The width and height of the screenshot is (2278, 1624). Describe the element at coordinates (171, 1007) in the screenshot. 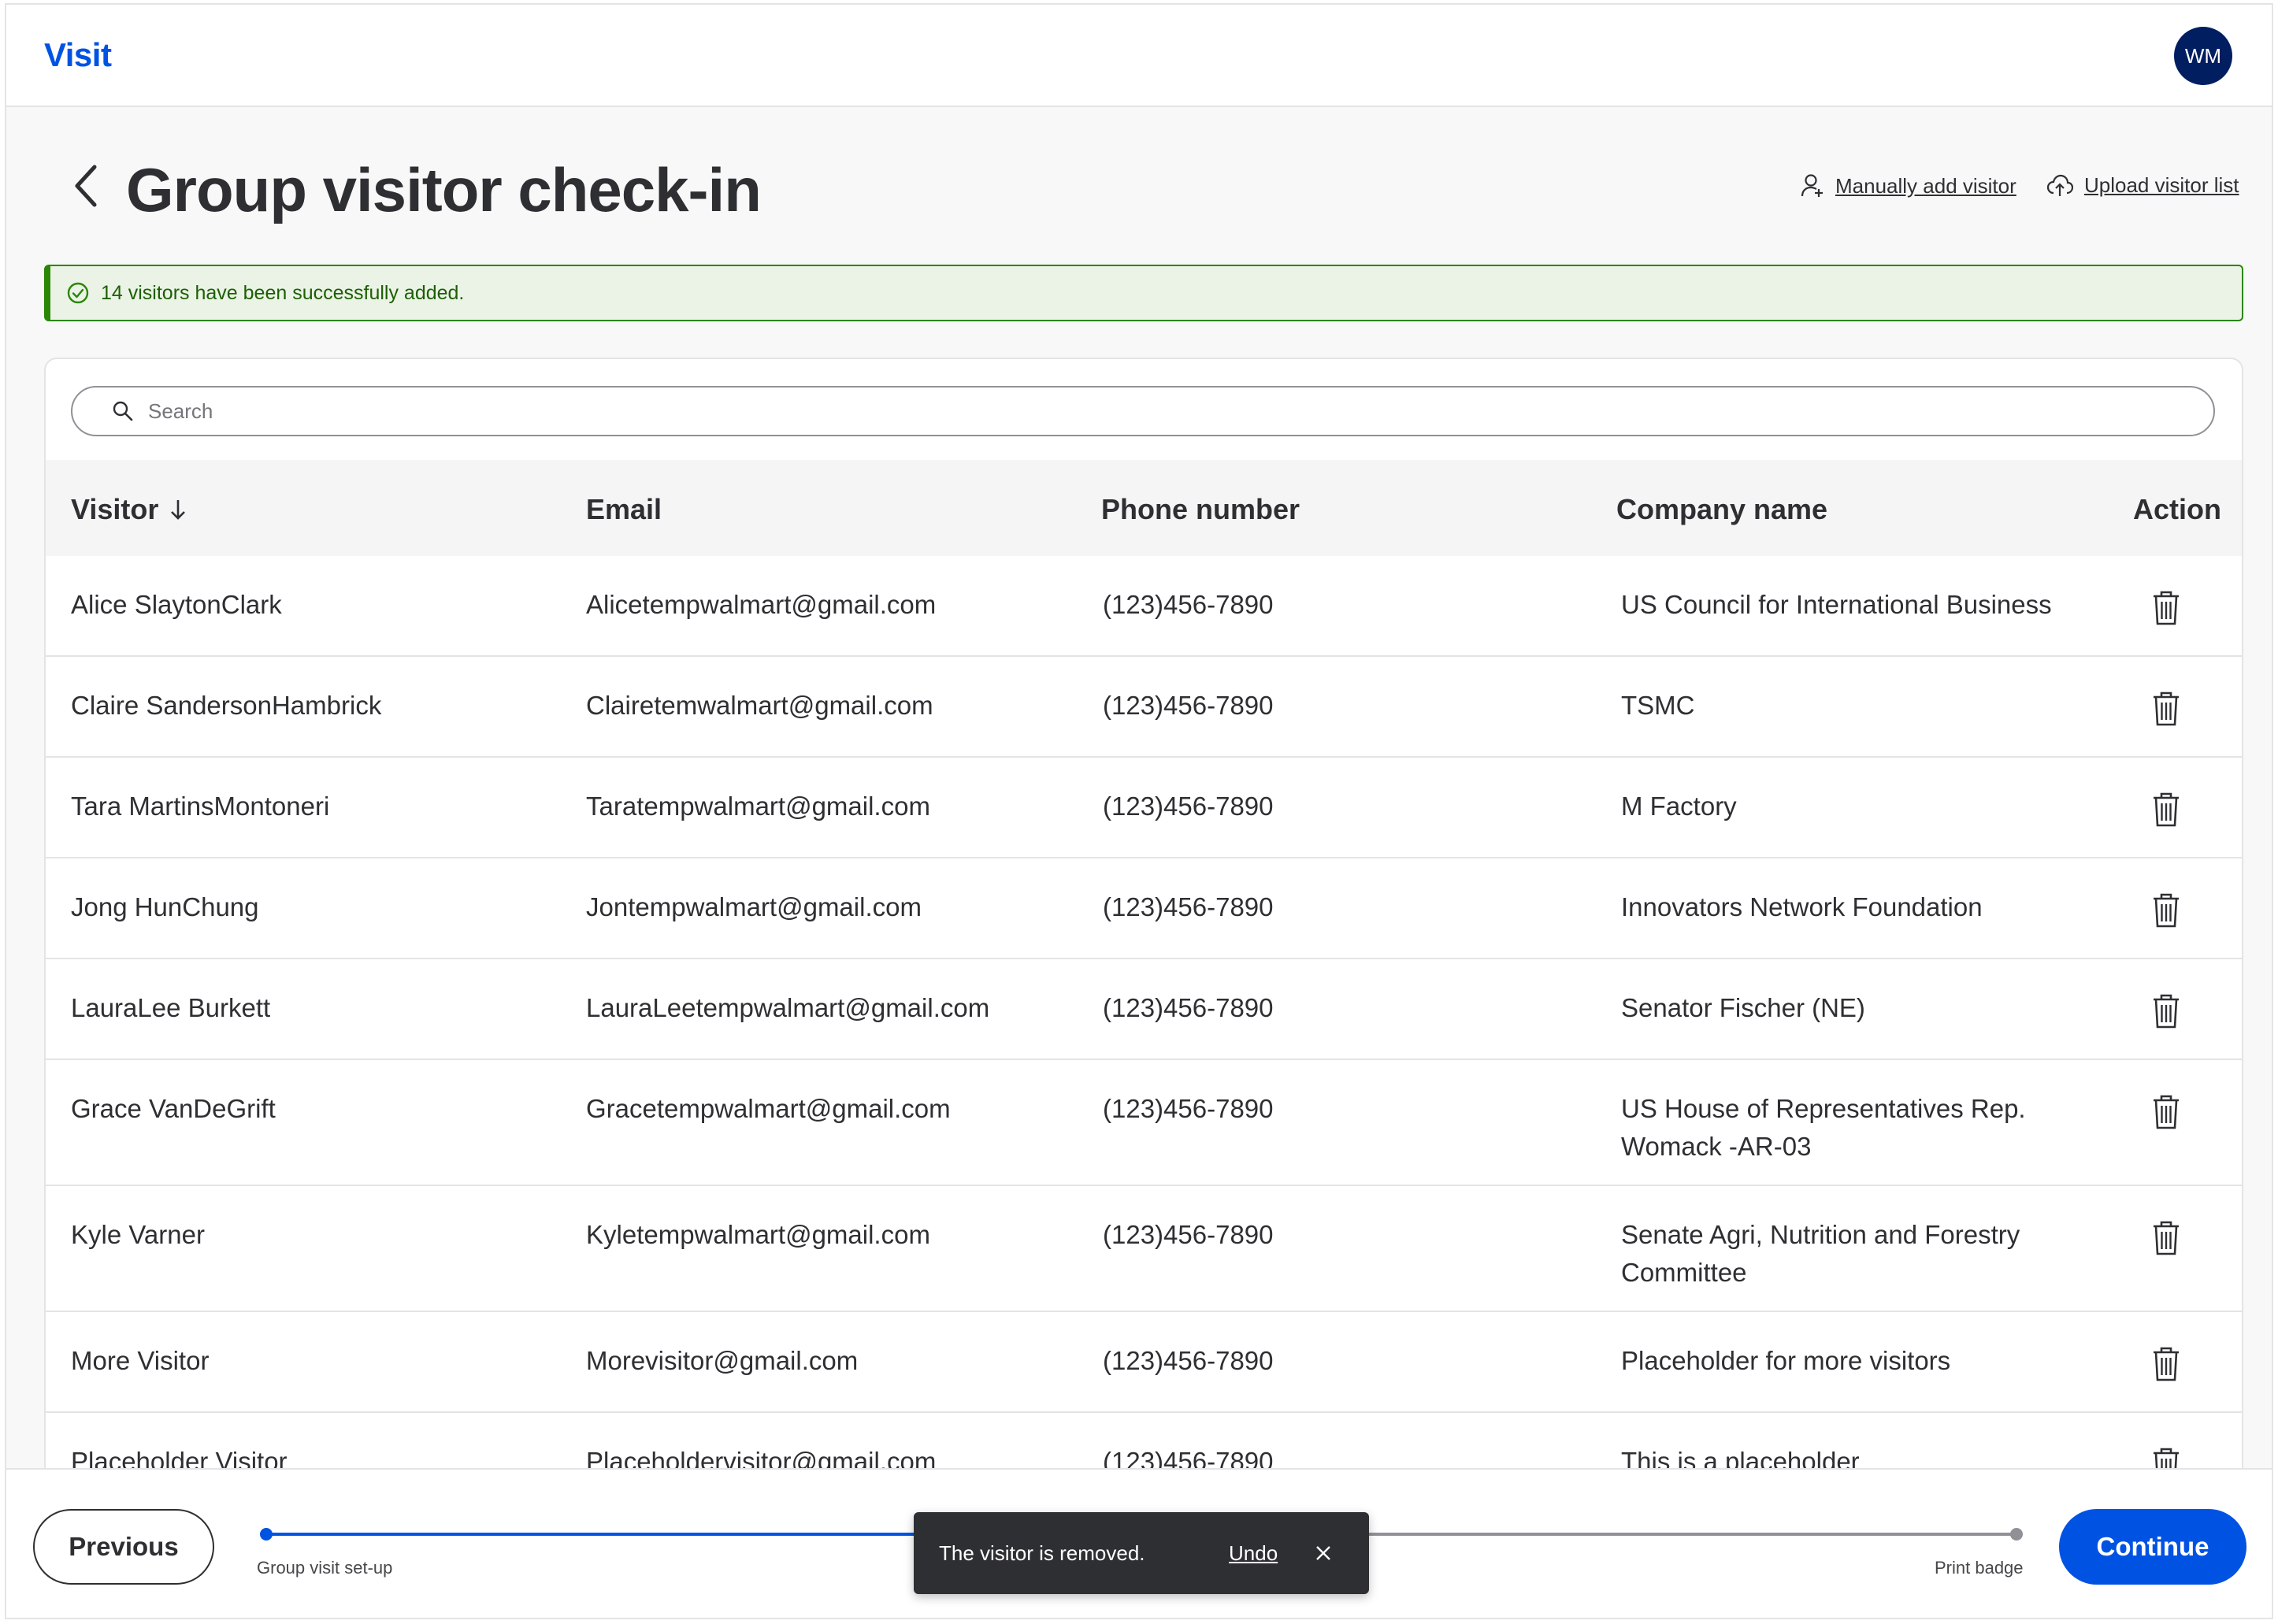

I see `visitor-name: LauraLee Burkett` at that location.